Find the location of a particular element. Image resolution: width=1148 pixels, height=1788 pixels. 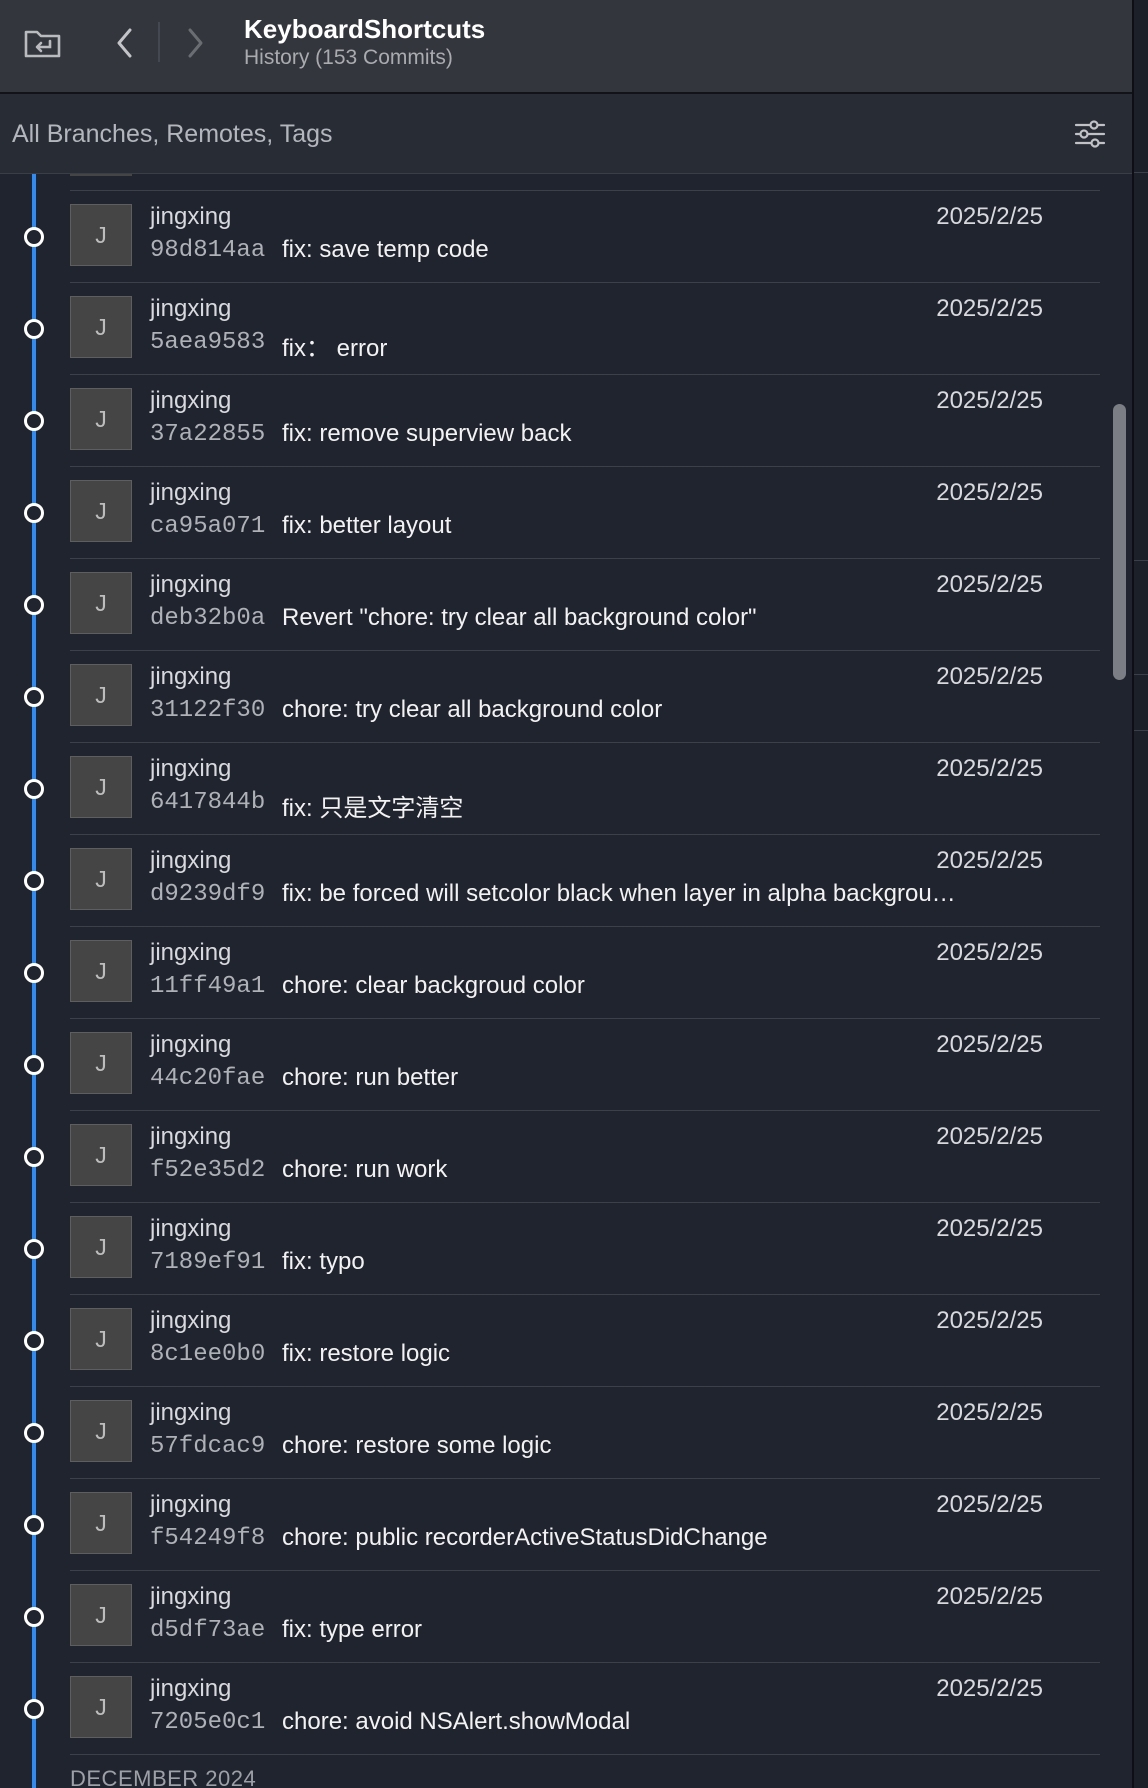

commit-hash: 5aea9583 is located at coordinates (208, 342).